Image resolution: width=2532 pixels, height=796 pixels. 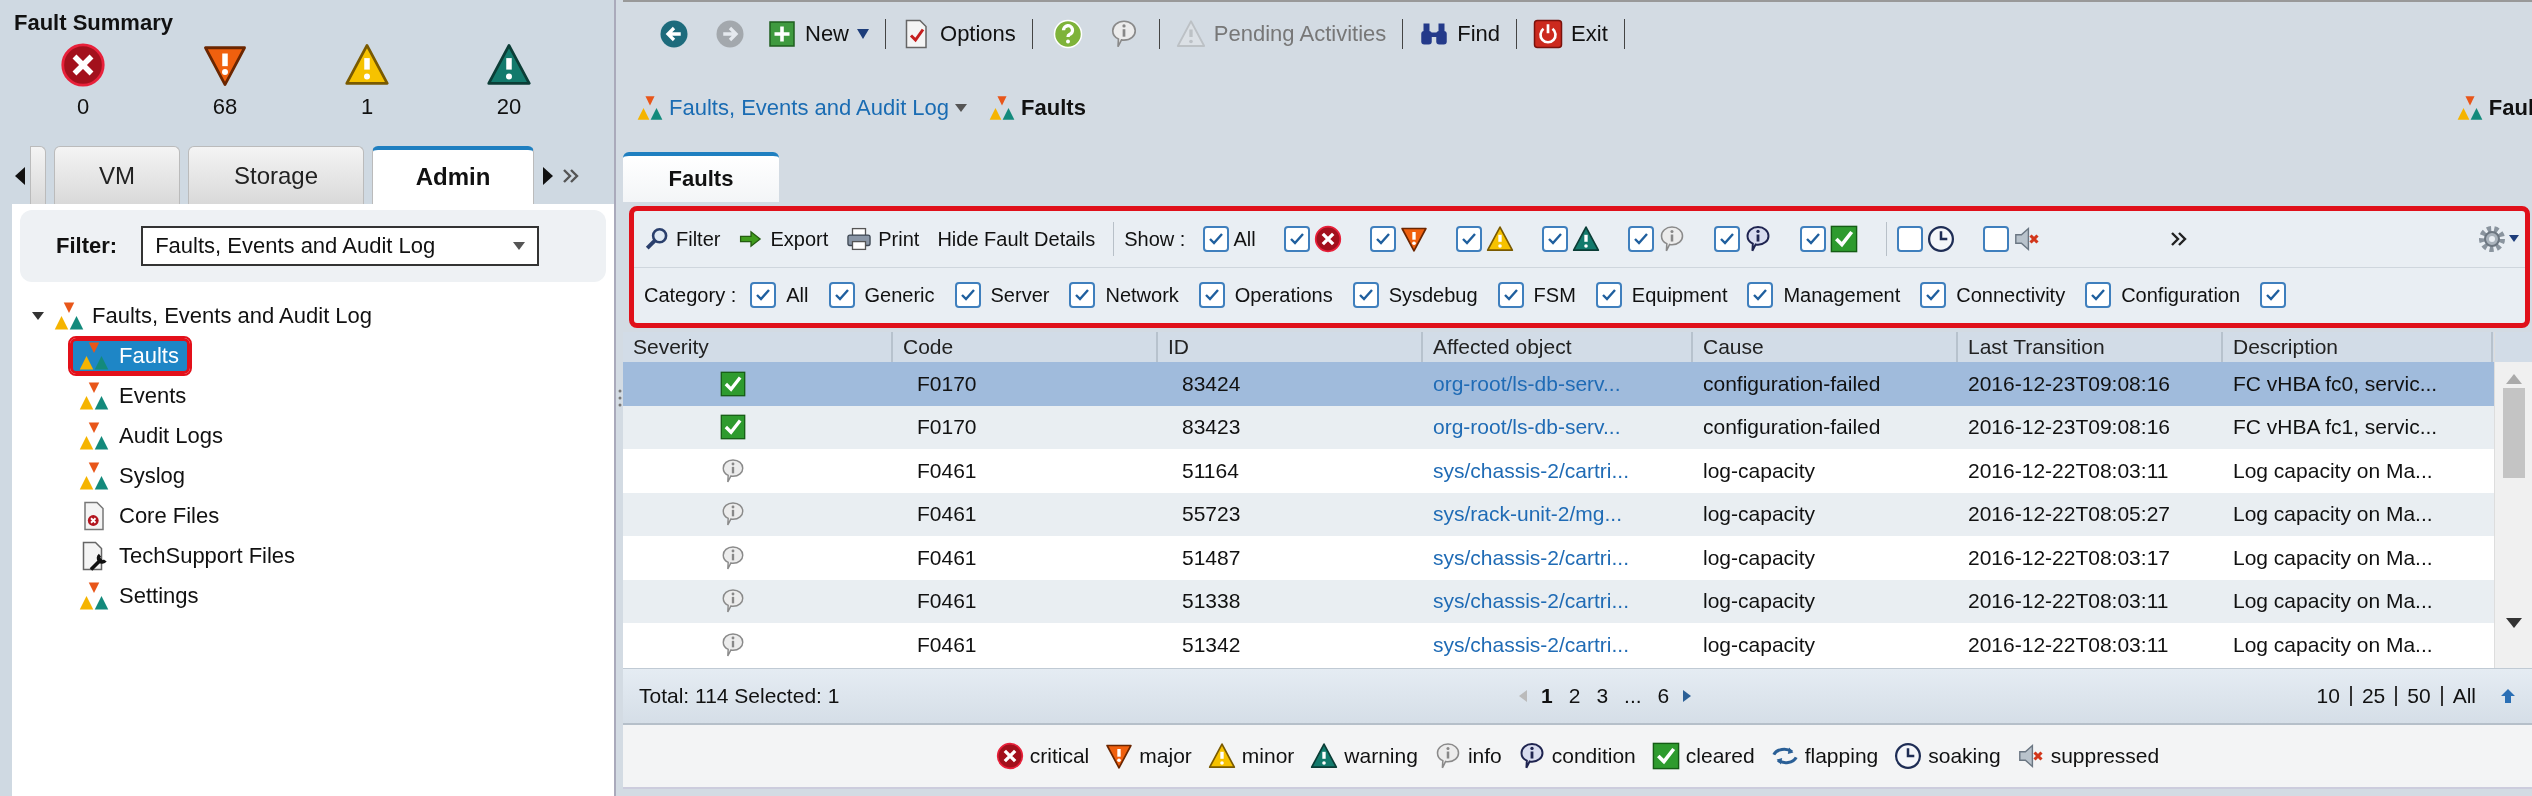 I want to click on checkbox-label: Operations, so click(x=1283, y=295).